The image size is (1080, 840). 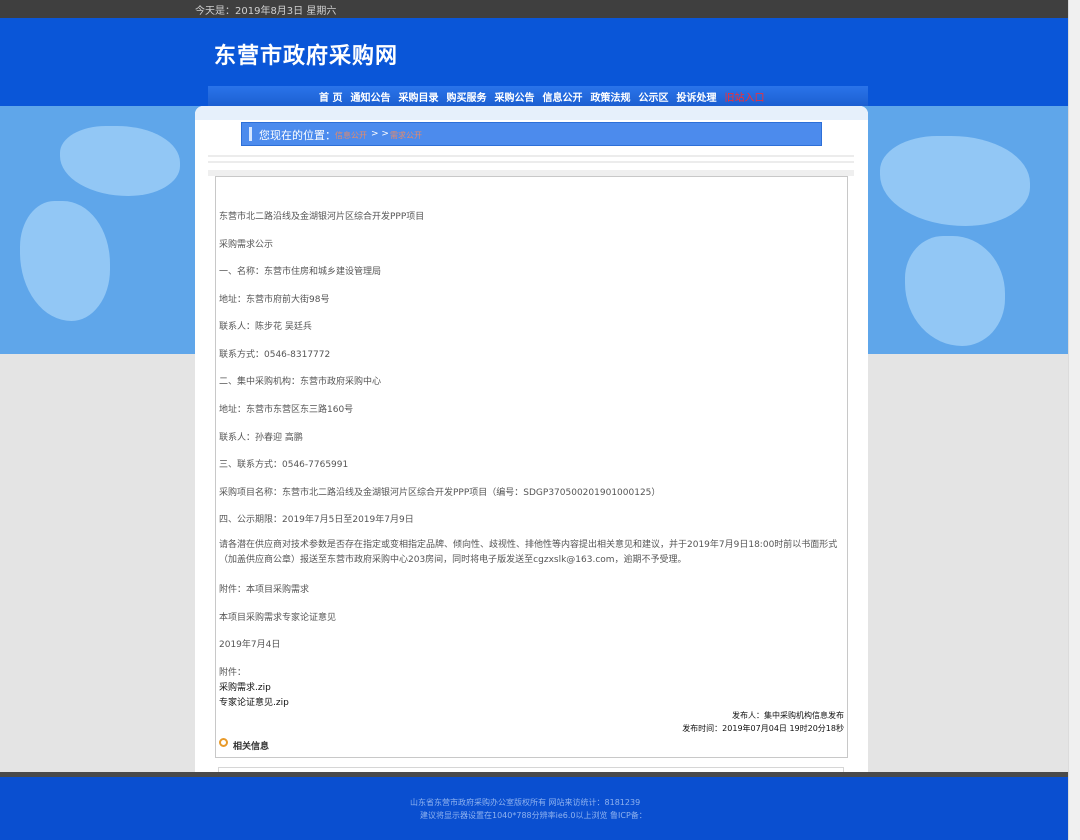 I want to click on nav-item-services: 购买服务, so click(x=466, y=96).